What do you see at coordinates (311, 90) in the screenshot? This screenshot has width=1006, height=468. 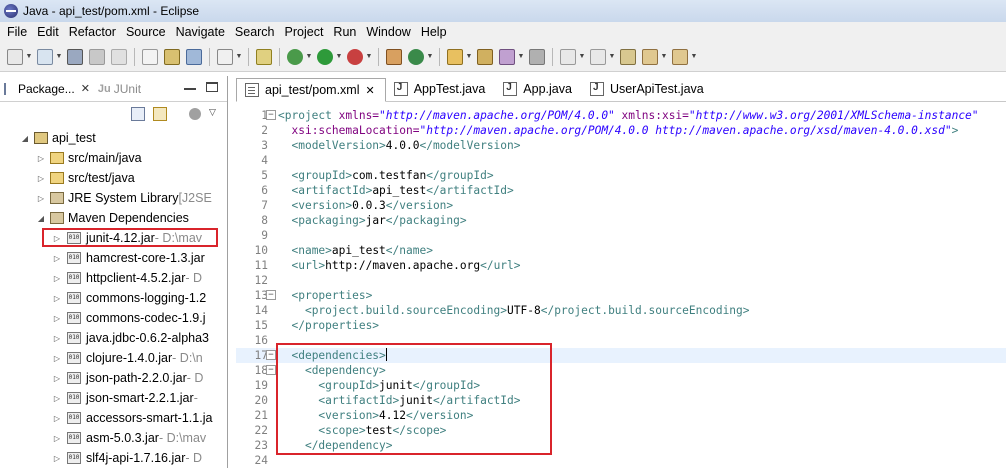 I see `editor-tab: api_test/pom.xml ✕` at bounding box center [311, 90].